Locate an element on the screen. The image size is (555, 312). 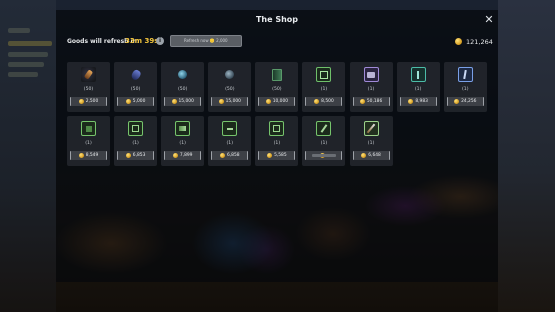
stone-orb-icon is located at coordinates (229, 74).